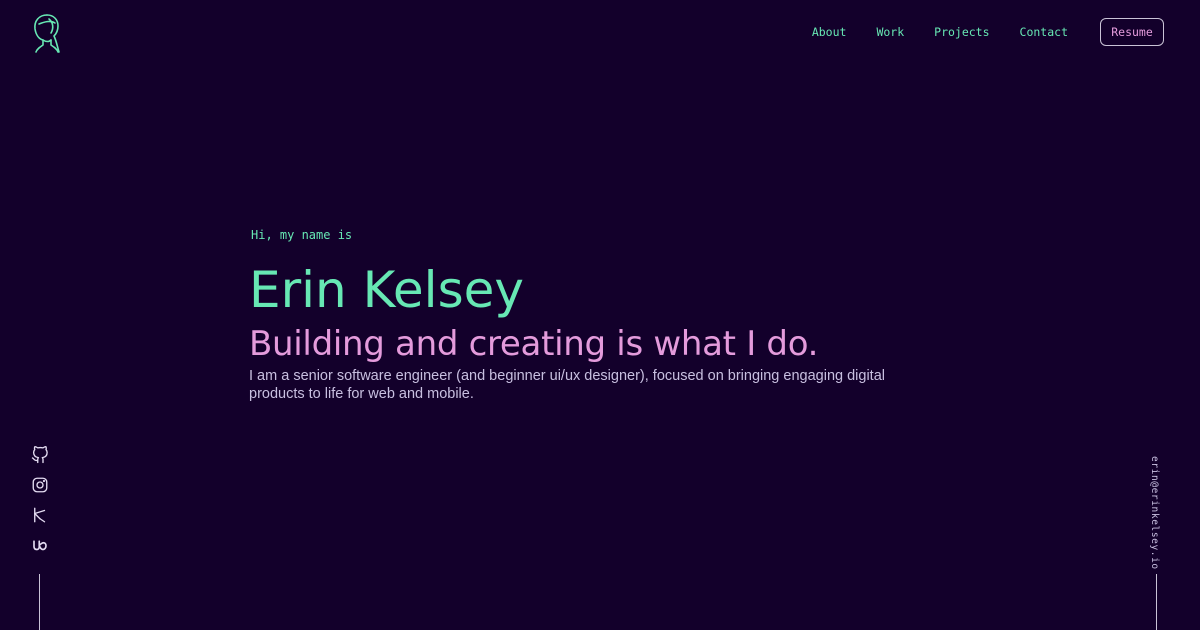 Image resolution: width=1200 pixels, height=630 pixels. I want to click on social-links, so click(40, 506).